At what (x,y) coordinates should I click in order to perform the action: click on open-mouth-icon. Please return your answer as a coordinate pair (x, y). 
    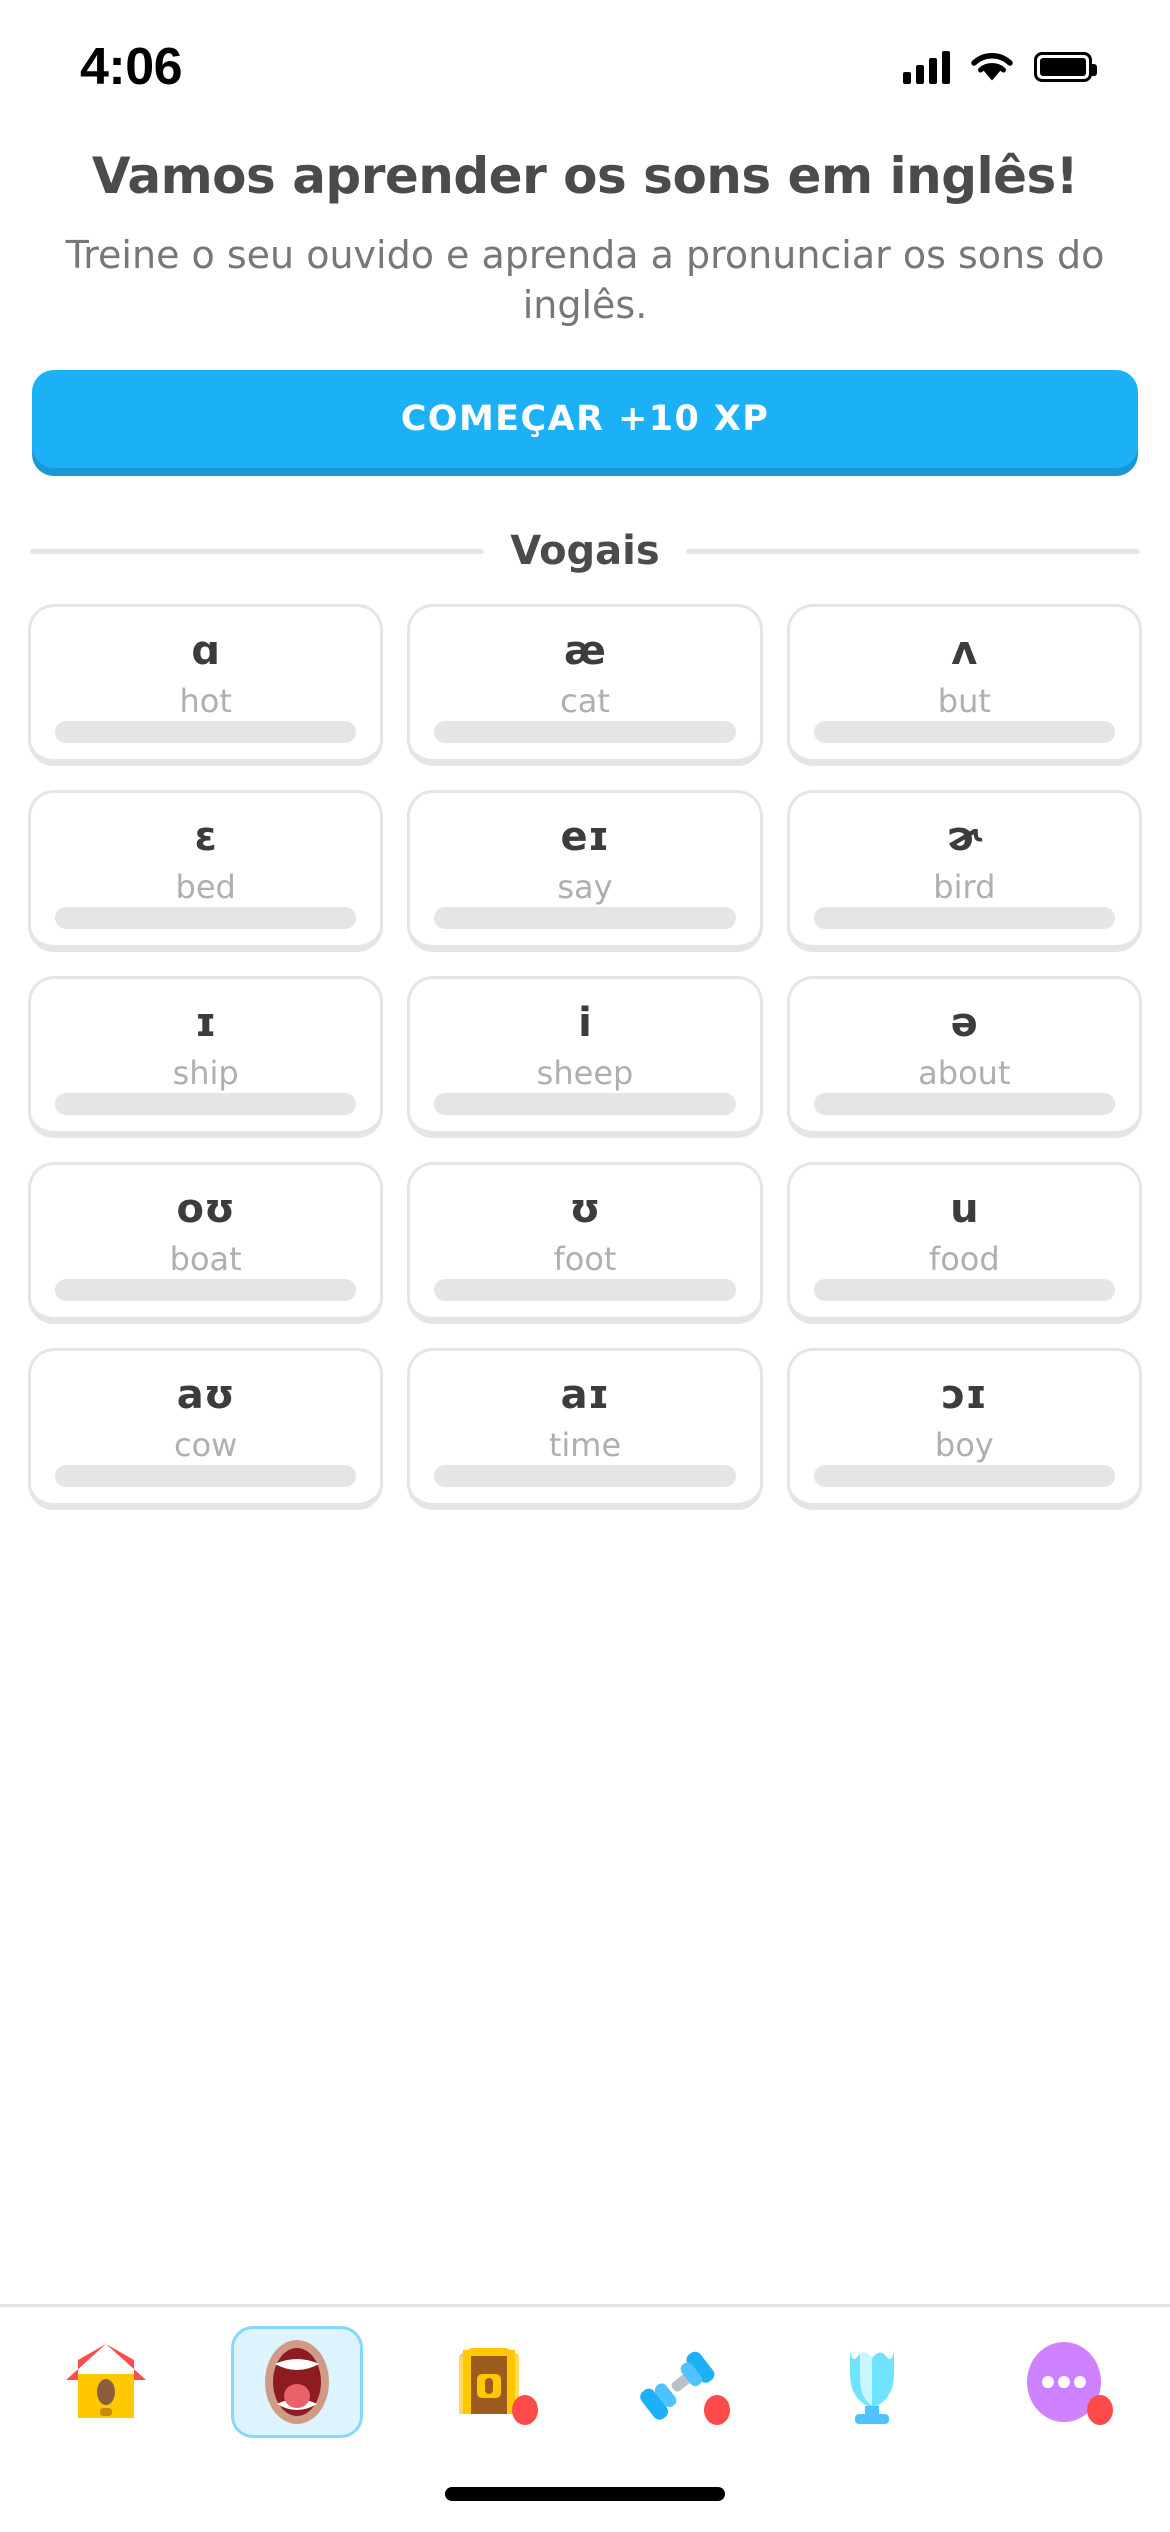
    Looking at the image, I should click on (297, 2382).